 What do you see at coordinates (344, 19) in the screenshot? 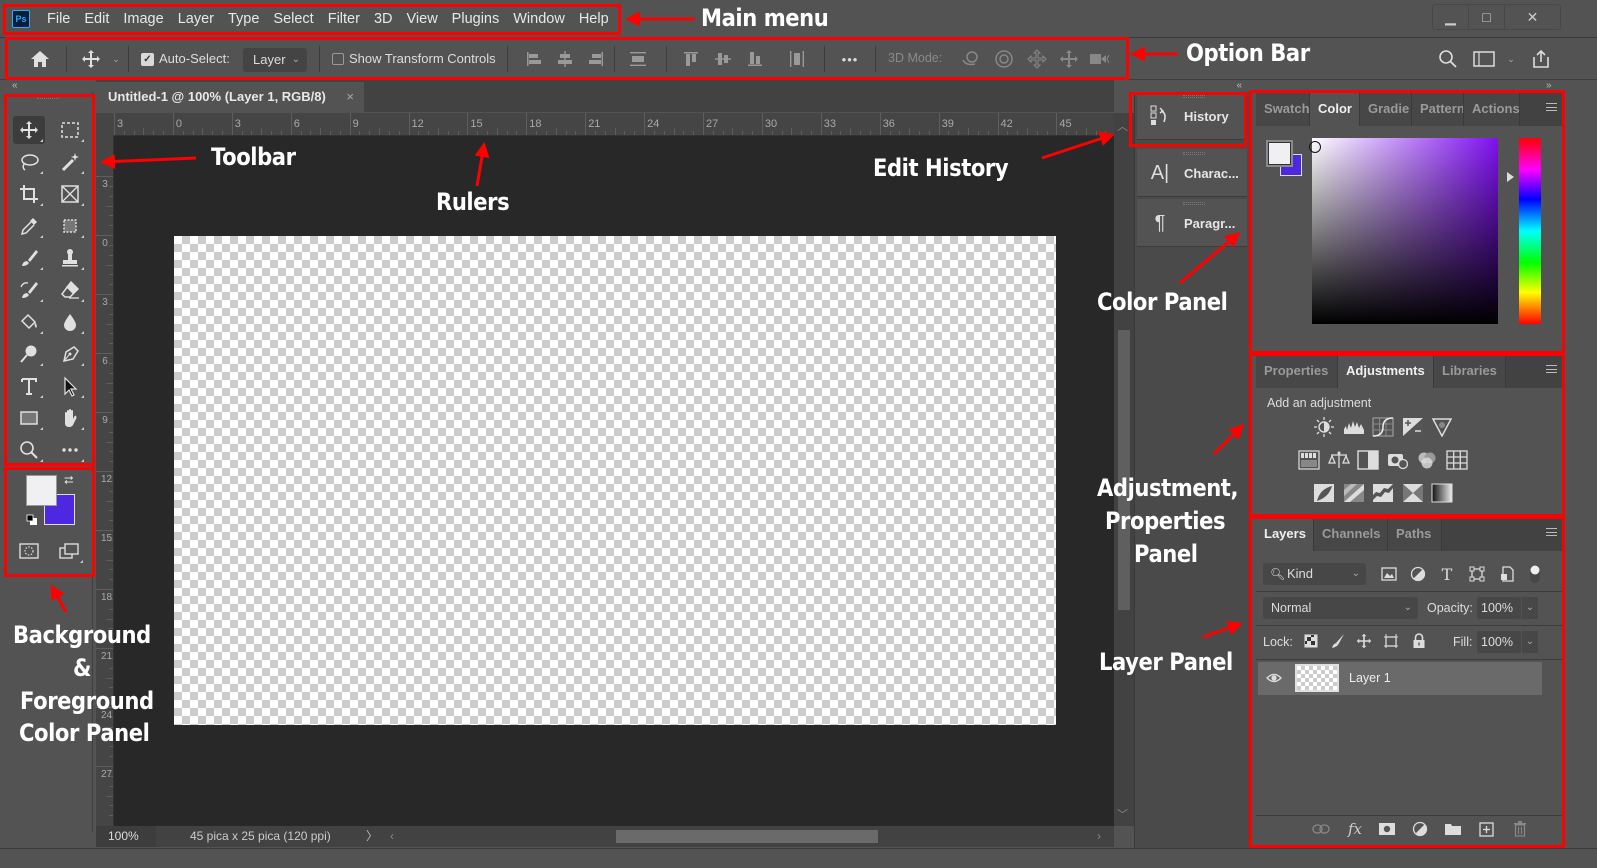
I see `menu-filter: Filter` at bounding box center [344, 19].